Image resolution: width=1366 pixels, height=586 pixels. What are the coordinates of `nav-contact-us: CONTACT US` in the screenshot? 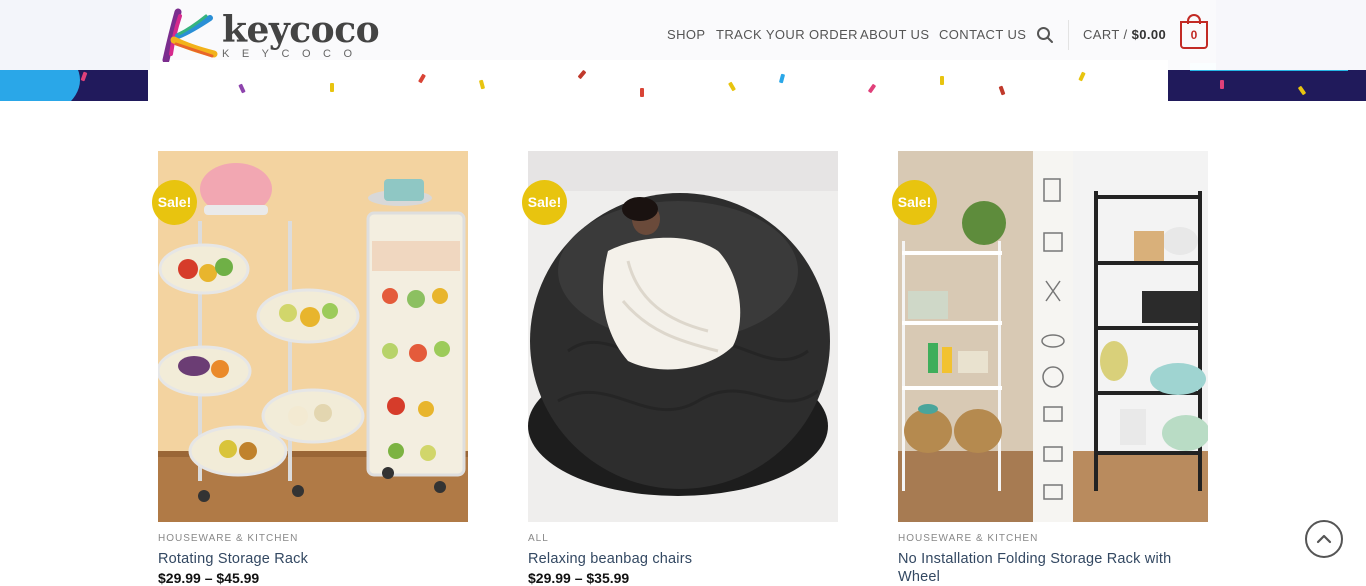 It's located at (982, 35).